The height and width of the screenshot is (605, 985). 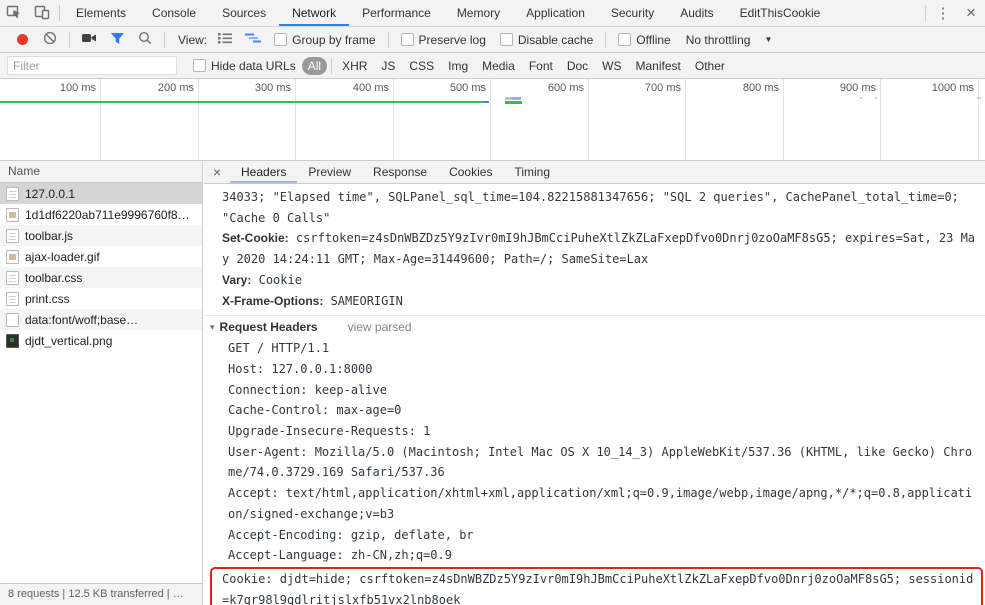 What do you see at coordinates (396, 13) in the screenshot?
I see `tab-performance: Performance` at bounding box center [396, 13].